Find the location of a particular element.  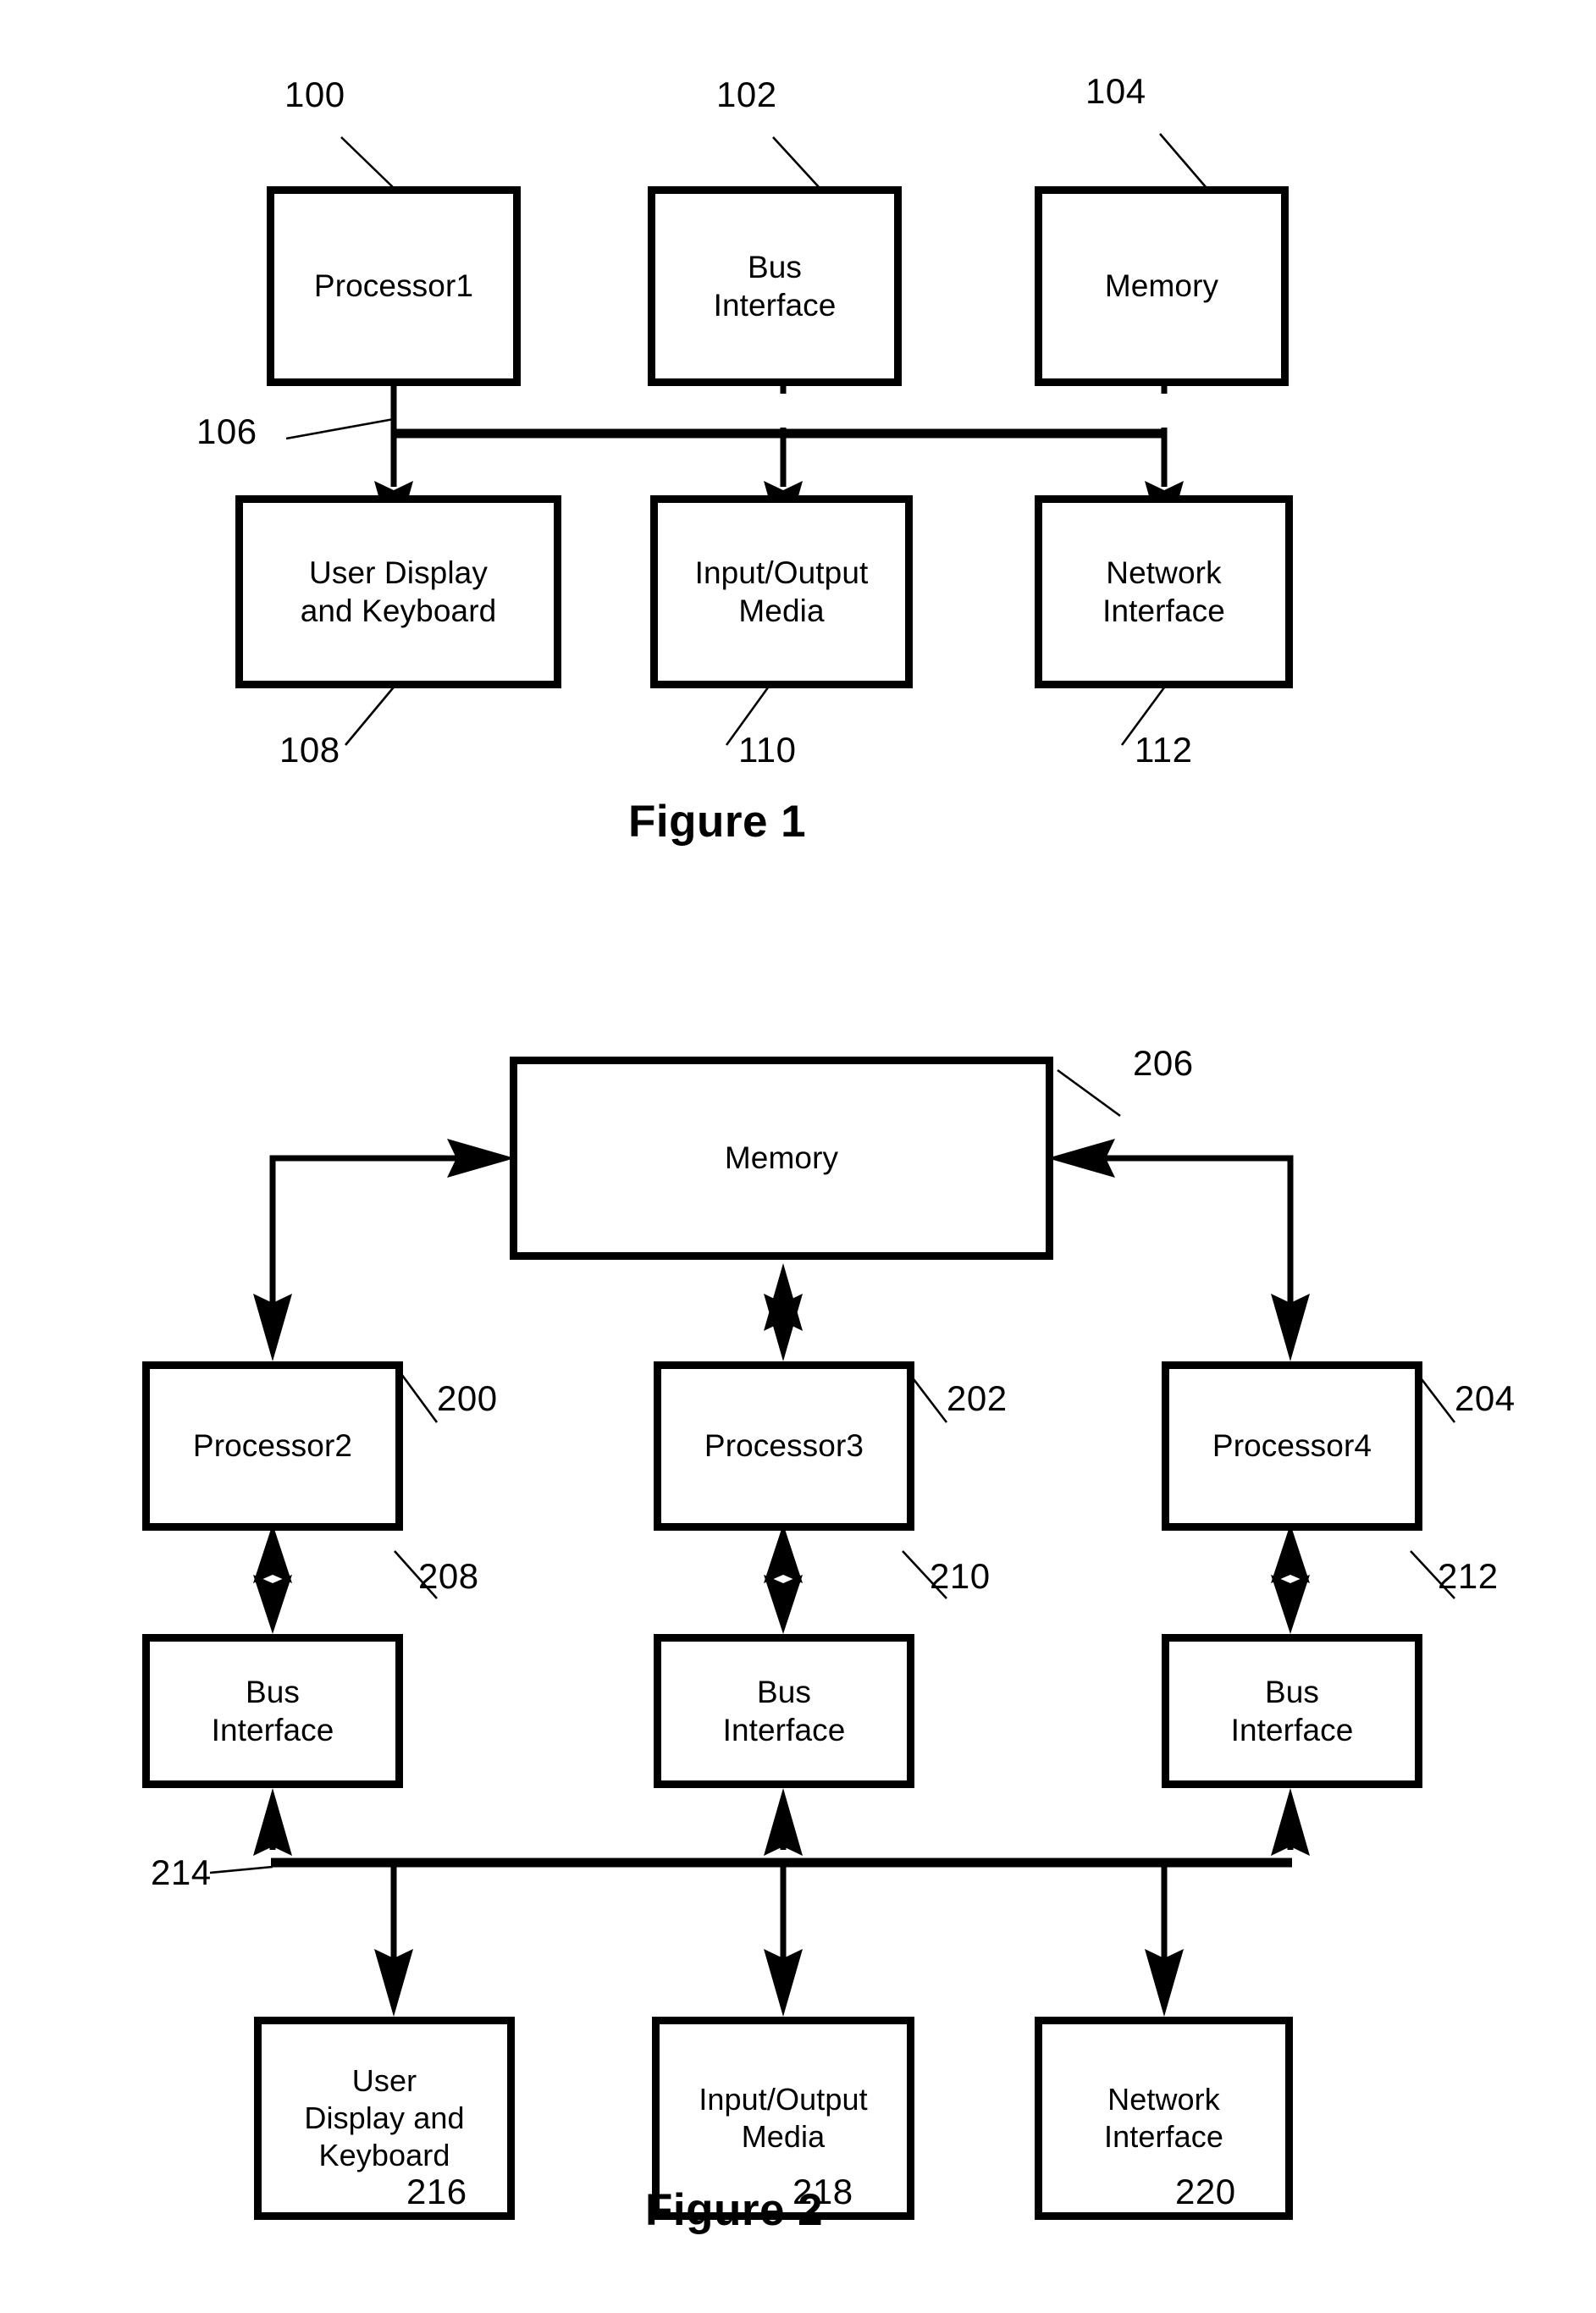

arrow-processor2-businterface1 is located at coordinates (272, 1579).